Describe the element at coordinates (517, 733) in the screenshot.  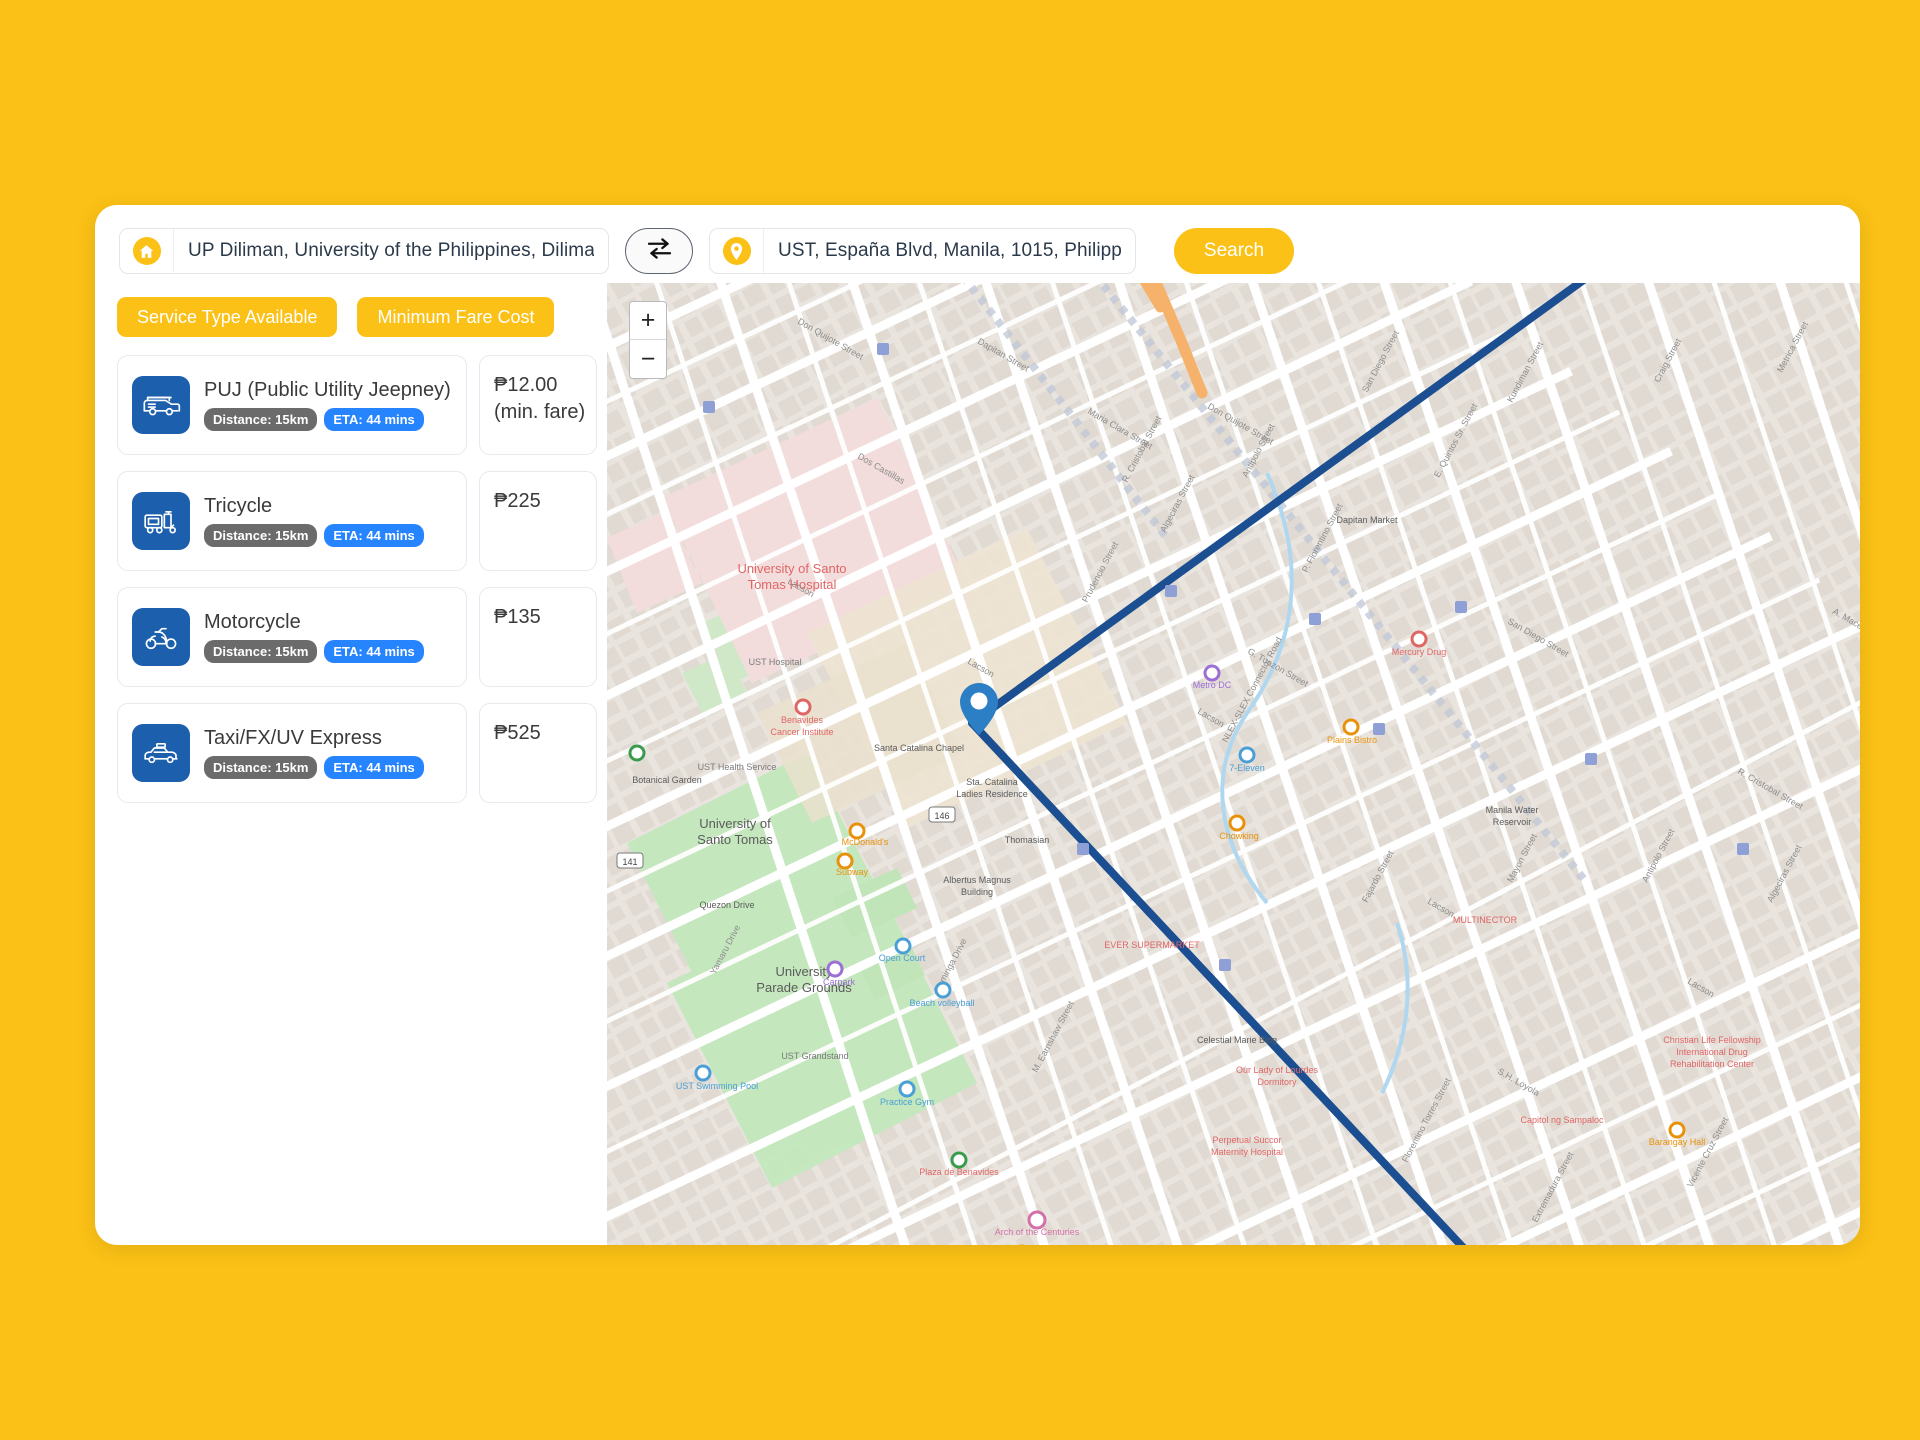
I see `fare-amount: ₱525` at that location.